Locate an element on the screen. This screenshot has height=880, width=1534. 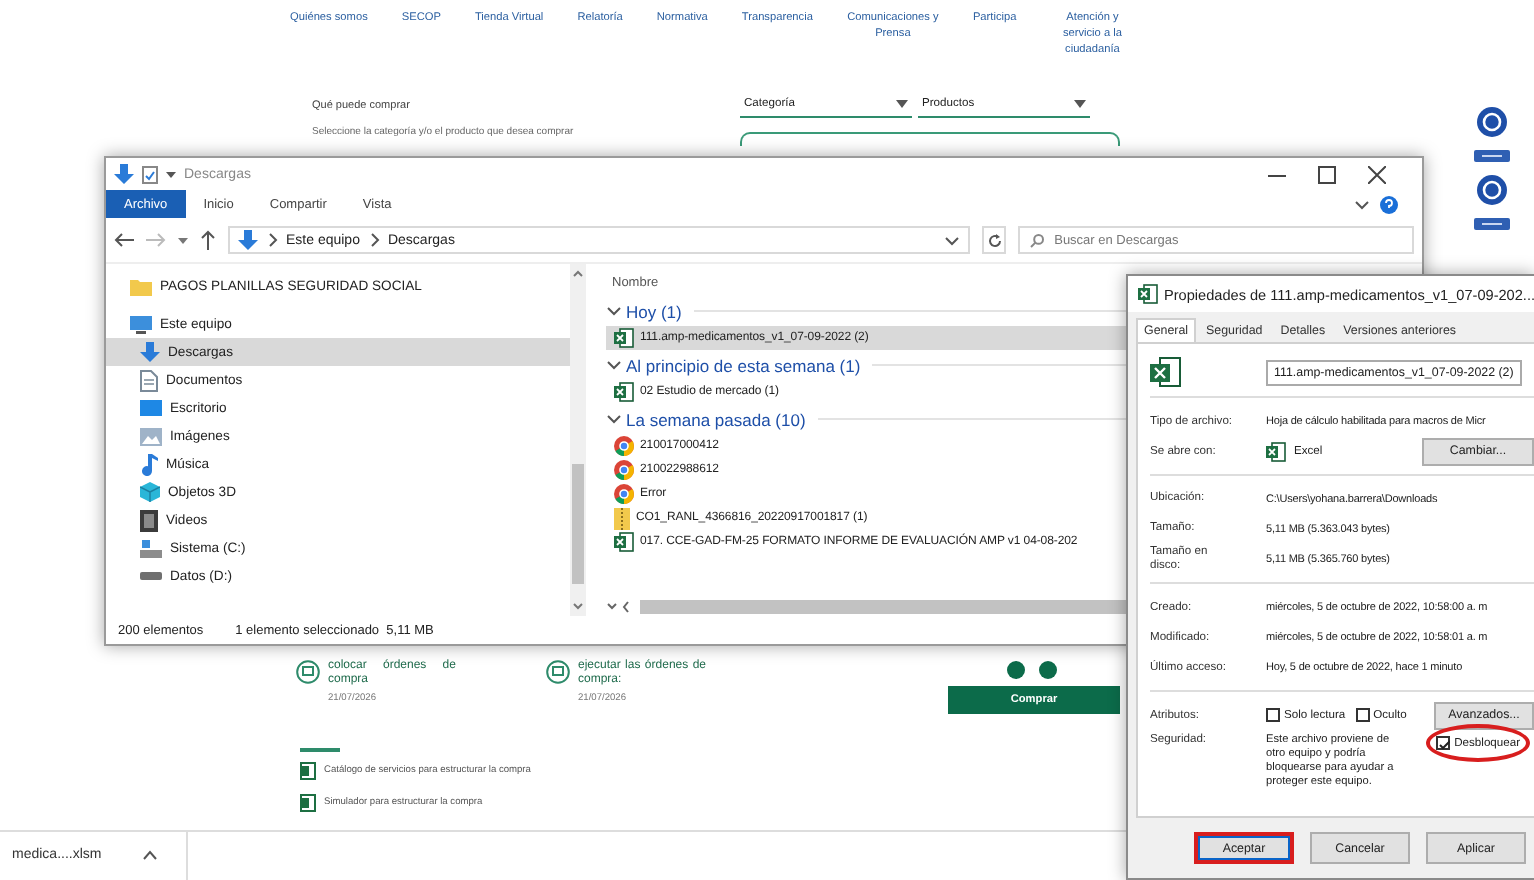
refresh-button is located at coordinates (994, 240).